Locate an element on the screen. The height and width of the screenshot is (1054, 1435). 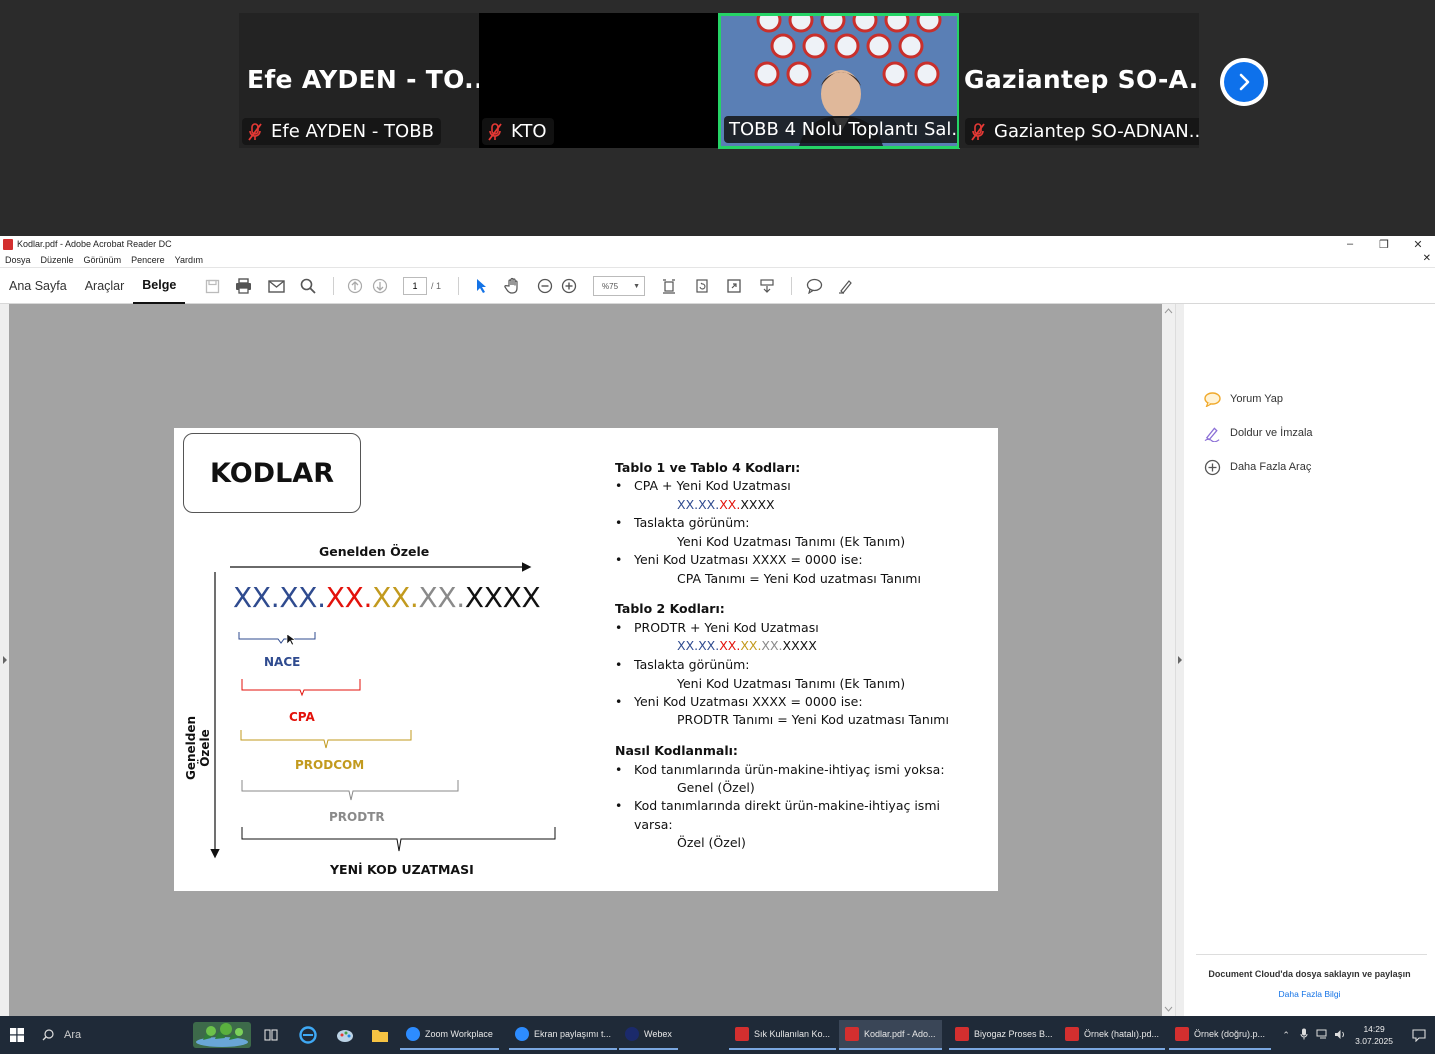
page-number-input is located at coordinates (415, 286).